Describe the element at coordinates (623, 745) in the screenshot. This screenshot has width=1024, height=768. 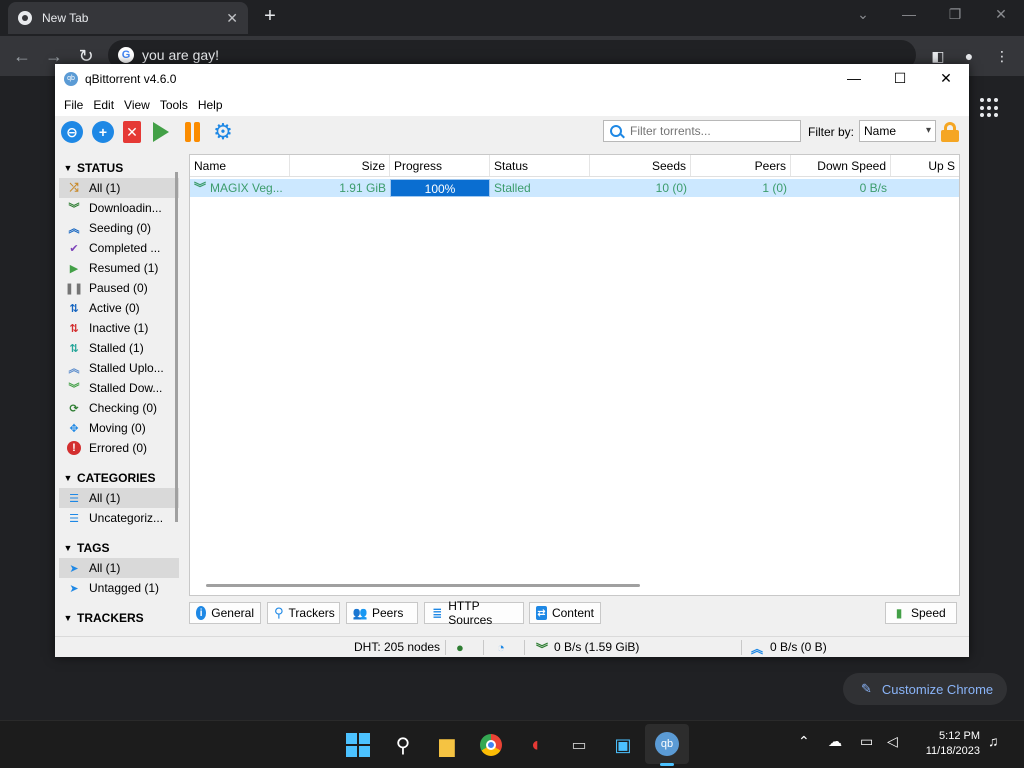
I see `store-icon: ▣` at that location.